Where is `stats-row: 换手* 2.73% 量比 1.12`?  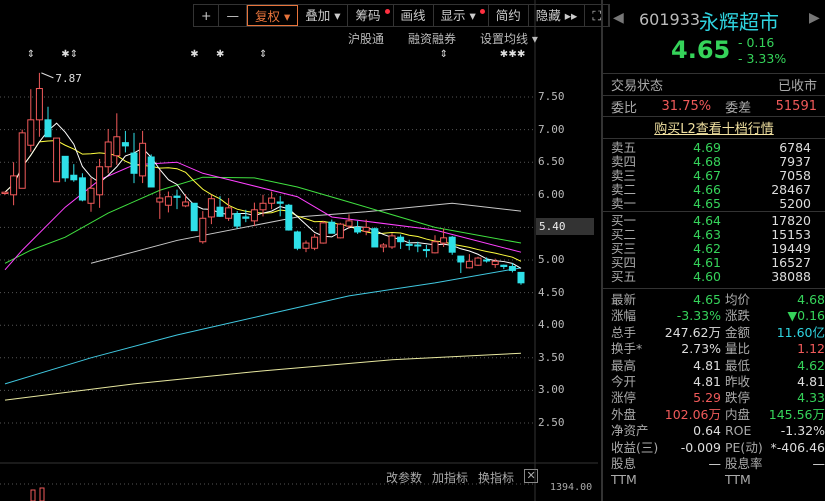
stats-row: 换手* 2.73% 量比 1.12 is located at coordinates (714, 349).